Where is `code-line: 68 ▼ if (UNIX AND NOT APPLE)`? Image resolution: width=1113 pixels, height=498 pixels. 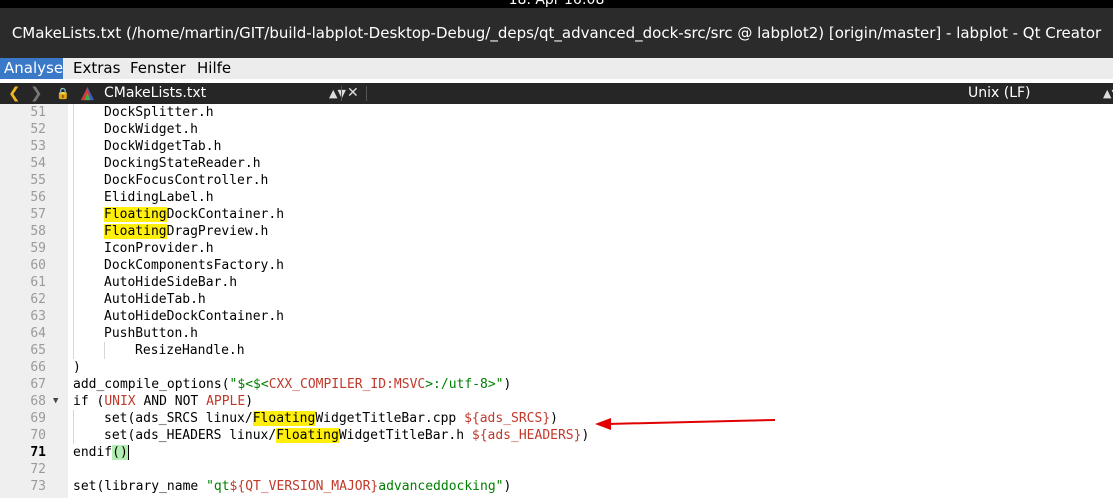
code-line: 68 ▼ if (UNIX AND NOT APPLE) is located at coordinates (556, 401).